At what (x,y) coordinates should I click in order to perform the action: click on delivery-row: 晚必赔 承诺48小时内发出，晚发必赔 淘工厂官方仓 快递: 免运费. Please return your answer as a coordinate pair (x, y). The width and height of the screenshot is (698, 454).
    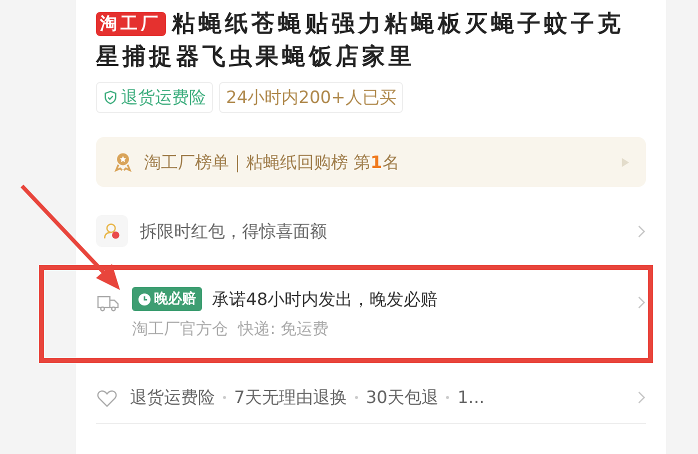
    Looking at the image, I should click on (371, 313).